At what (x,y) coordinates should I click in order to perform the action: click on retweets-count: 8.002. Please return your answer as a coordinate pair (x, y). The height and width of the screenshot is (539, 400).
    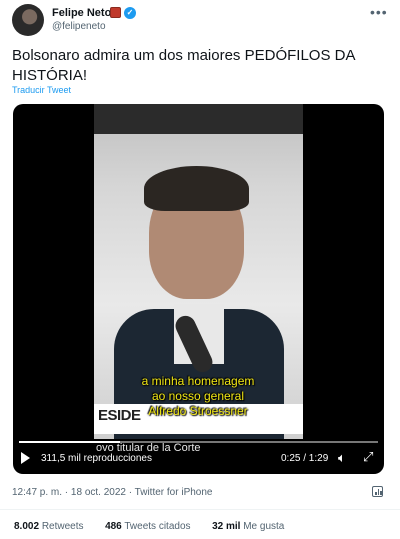
    Looking at the image, I should click on (26, 526).